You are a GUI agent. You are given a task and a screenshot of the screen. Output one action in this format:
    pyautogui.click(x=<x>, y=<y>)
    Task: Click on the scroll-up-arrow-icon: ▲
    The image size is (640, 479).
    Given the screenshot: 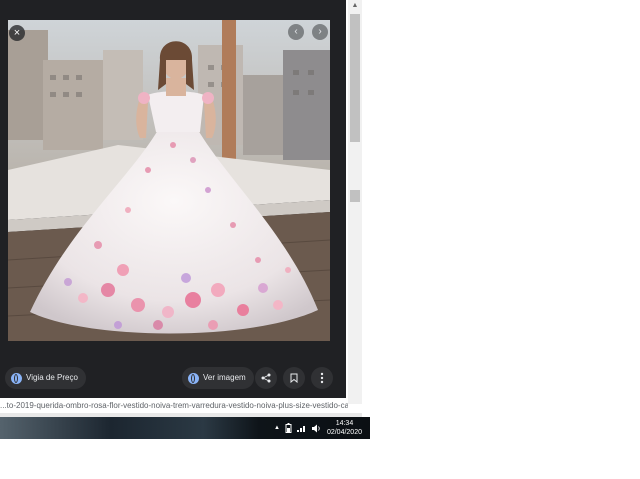 What is the action you would take?
    pyautogui.click(x=355, y=6)
    